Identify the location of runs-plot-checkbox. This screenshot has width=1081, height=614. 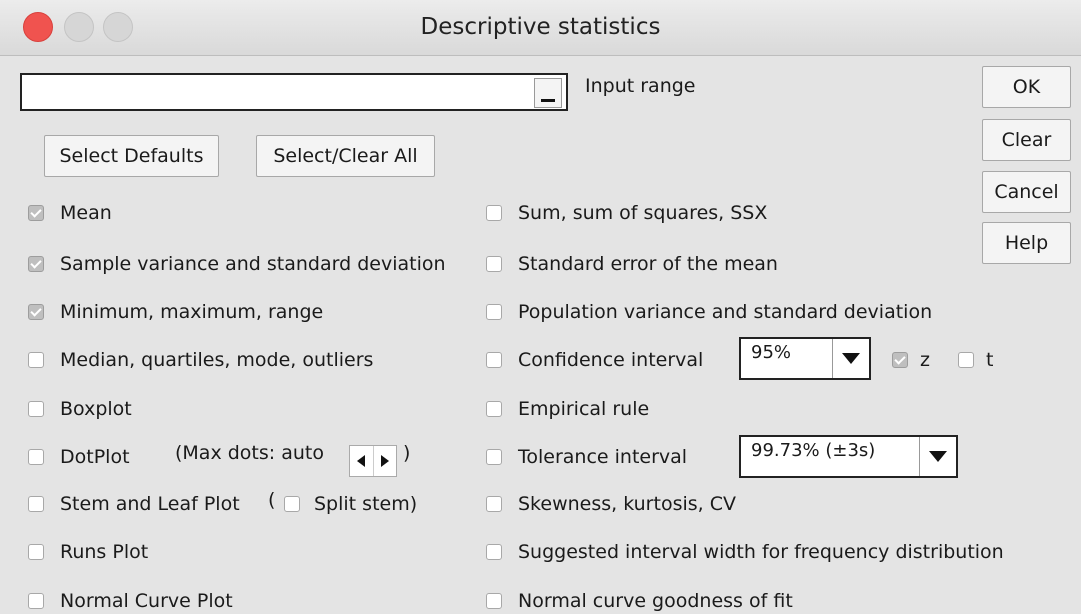
(36, 552).